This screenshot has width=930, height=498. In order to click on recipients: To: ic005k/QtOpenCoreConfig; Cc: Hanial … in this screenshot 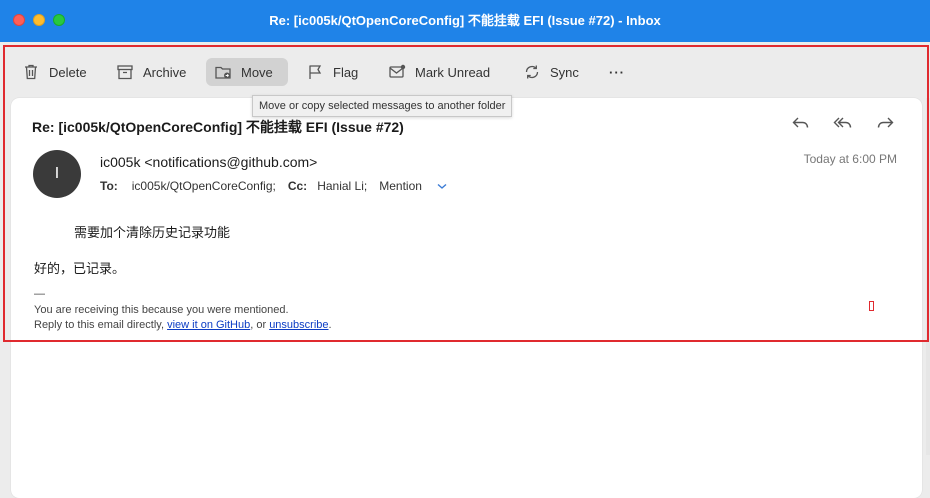, I will do `click(274, 186)`.